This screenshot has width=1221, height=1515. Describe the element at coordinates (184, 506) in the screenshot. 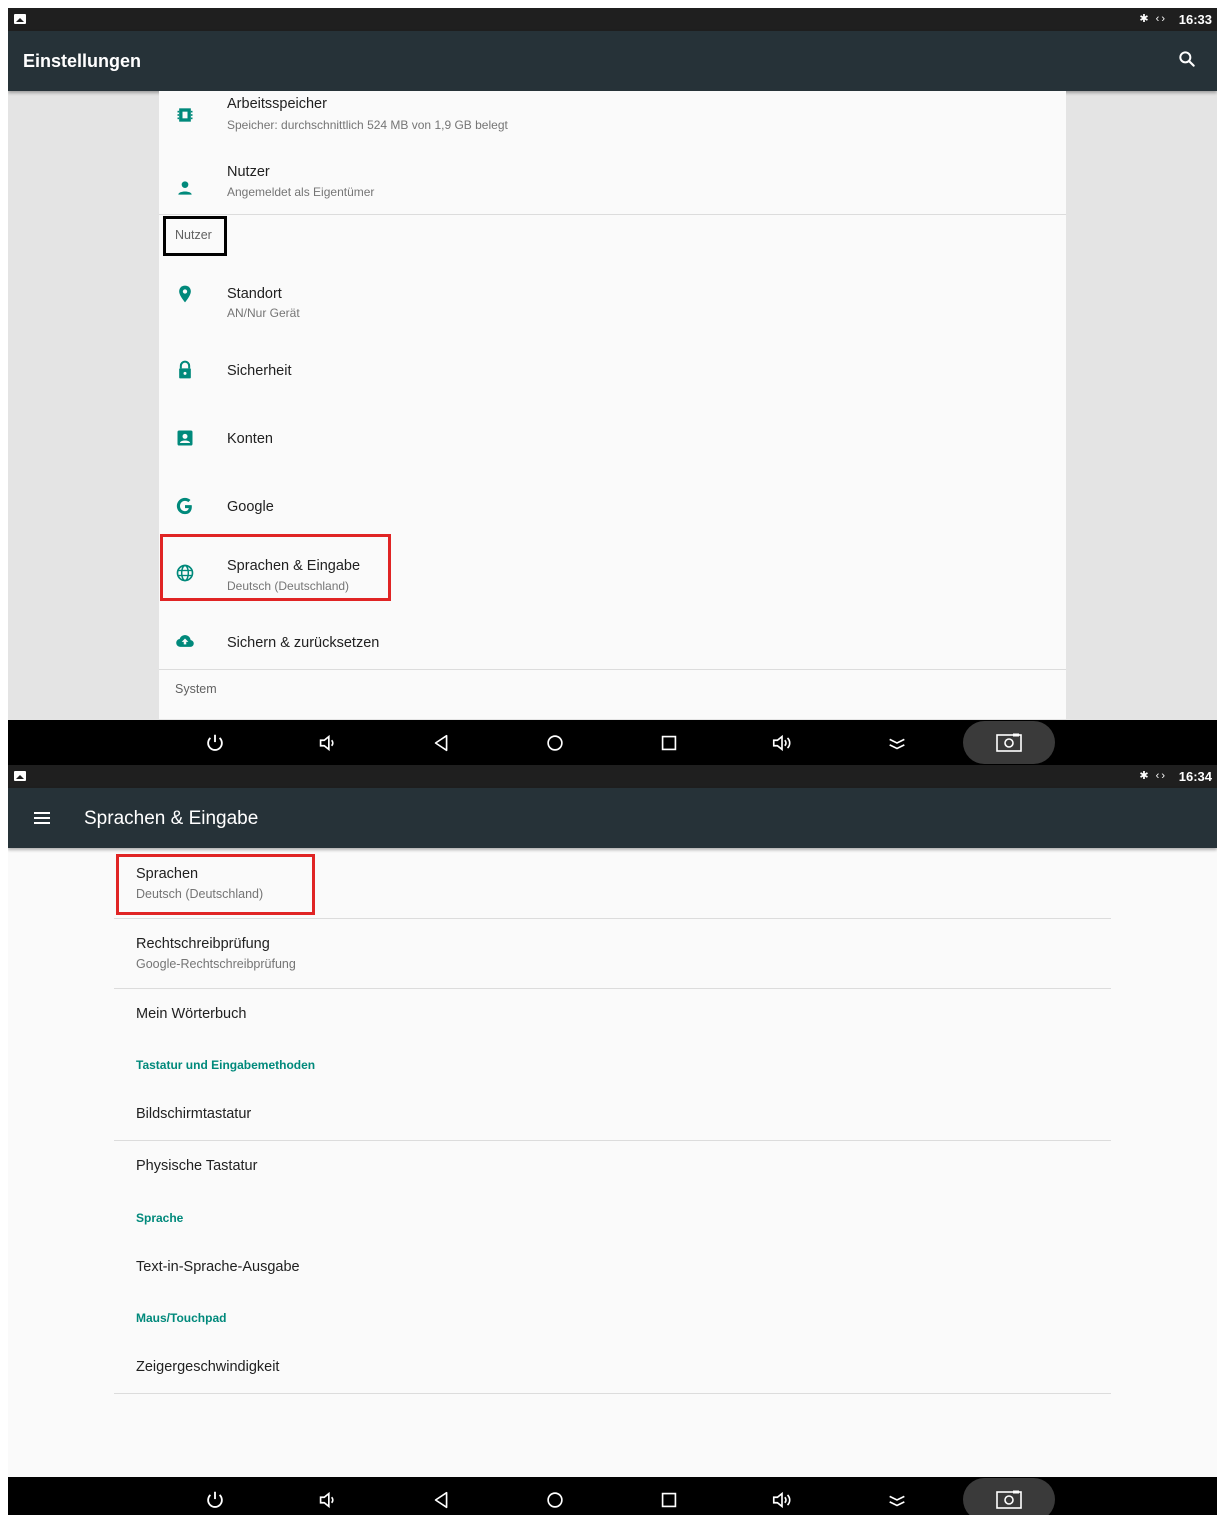

I see `google-icon` at that location.